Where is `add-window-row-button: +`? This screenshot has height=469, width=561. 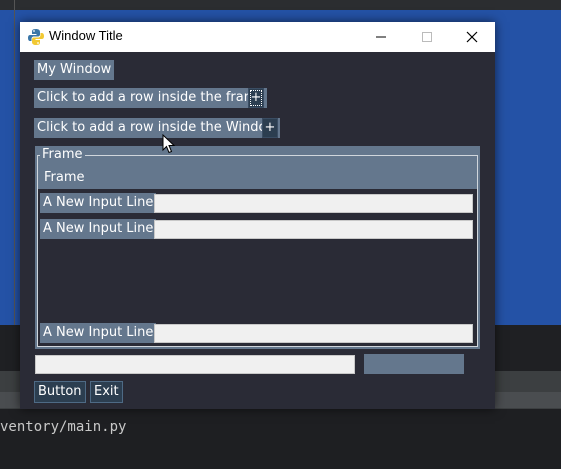 add-window-row-button: + is located at coordinates (270, 128).